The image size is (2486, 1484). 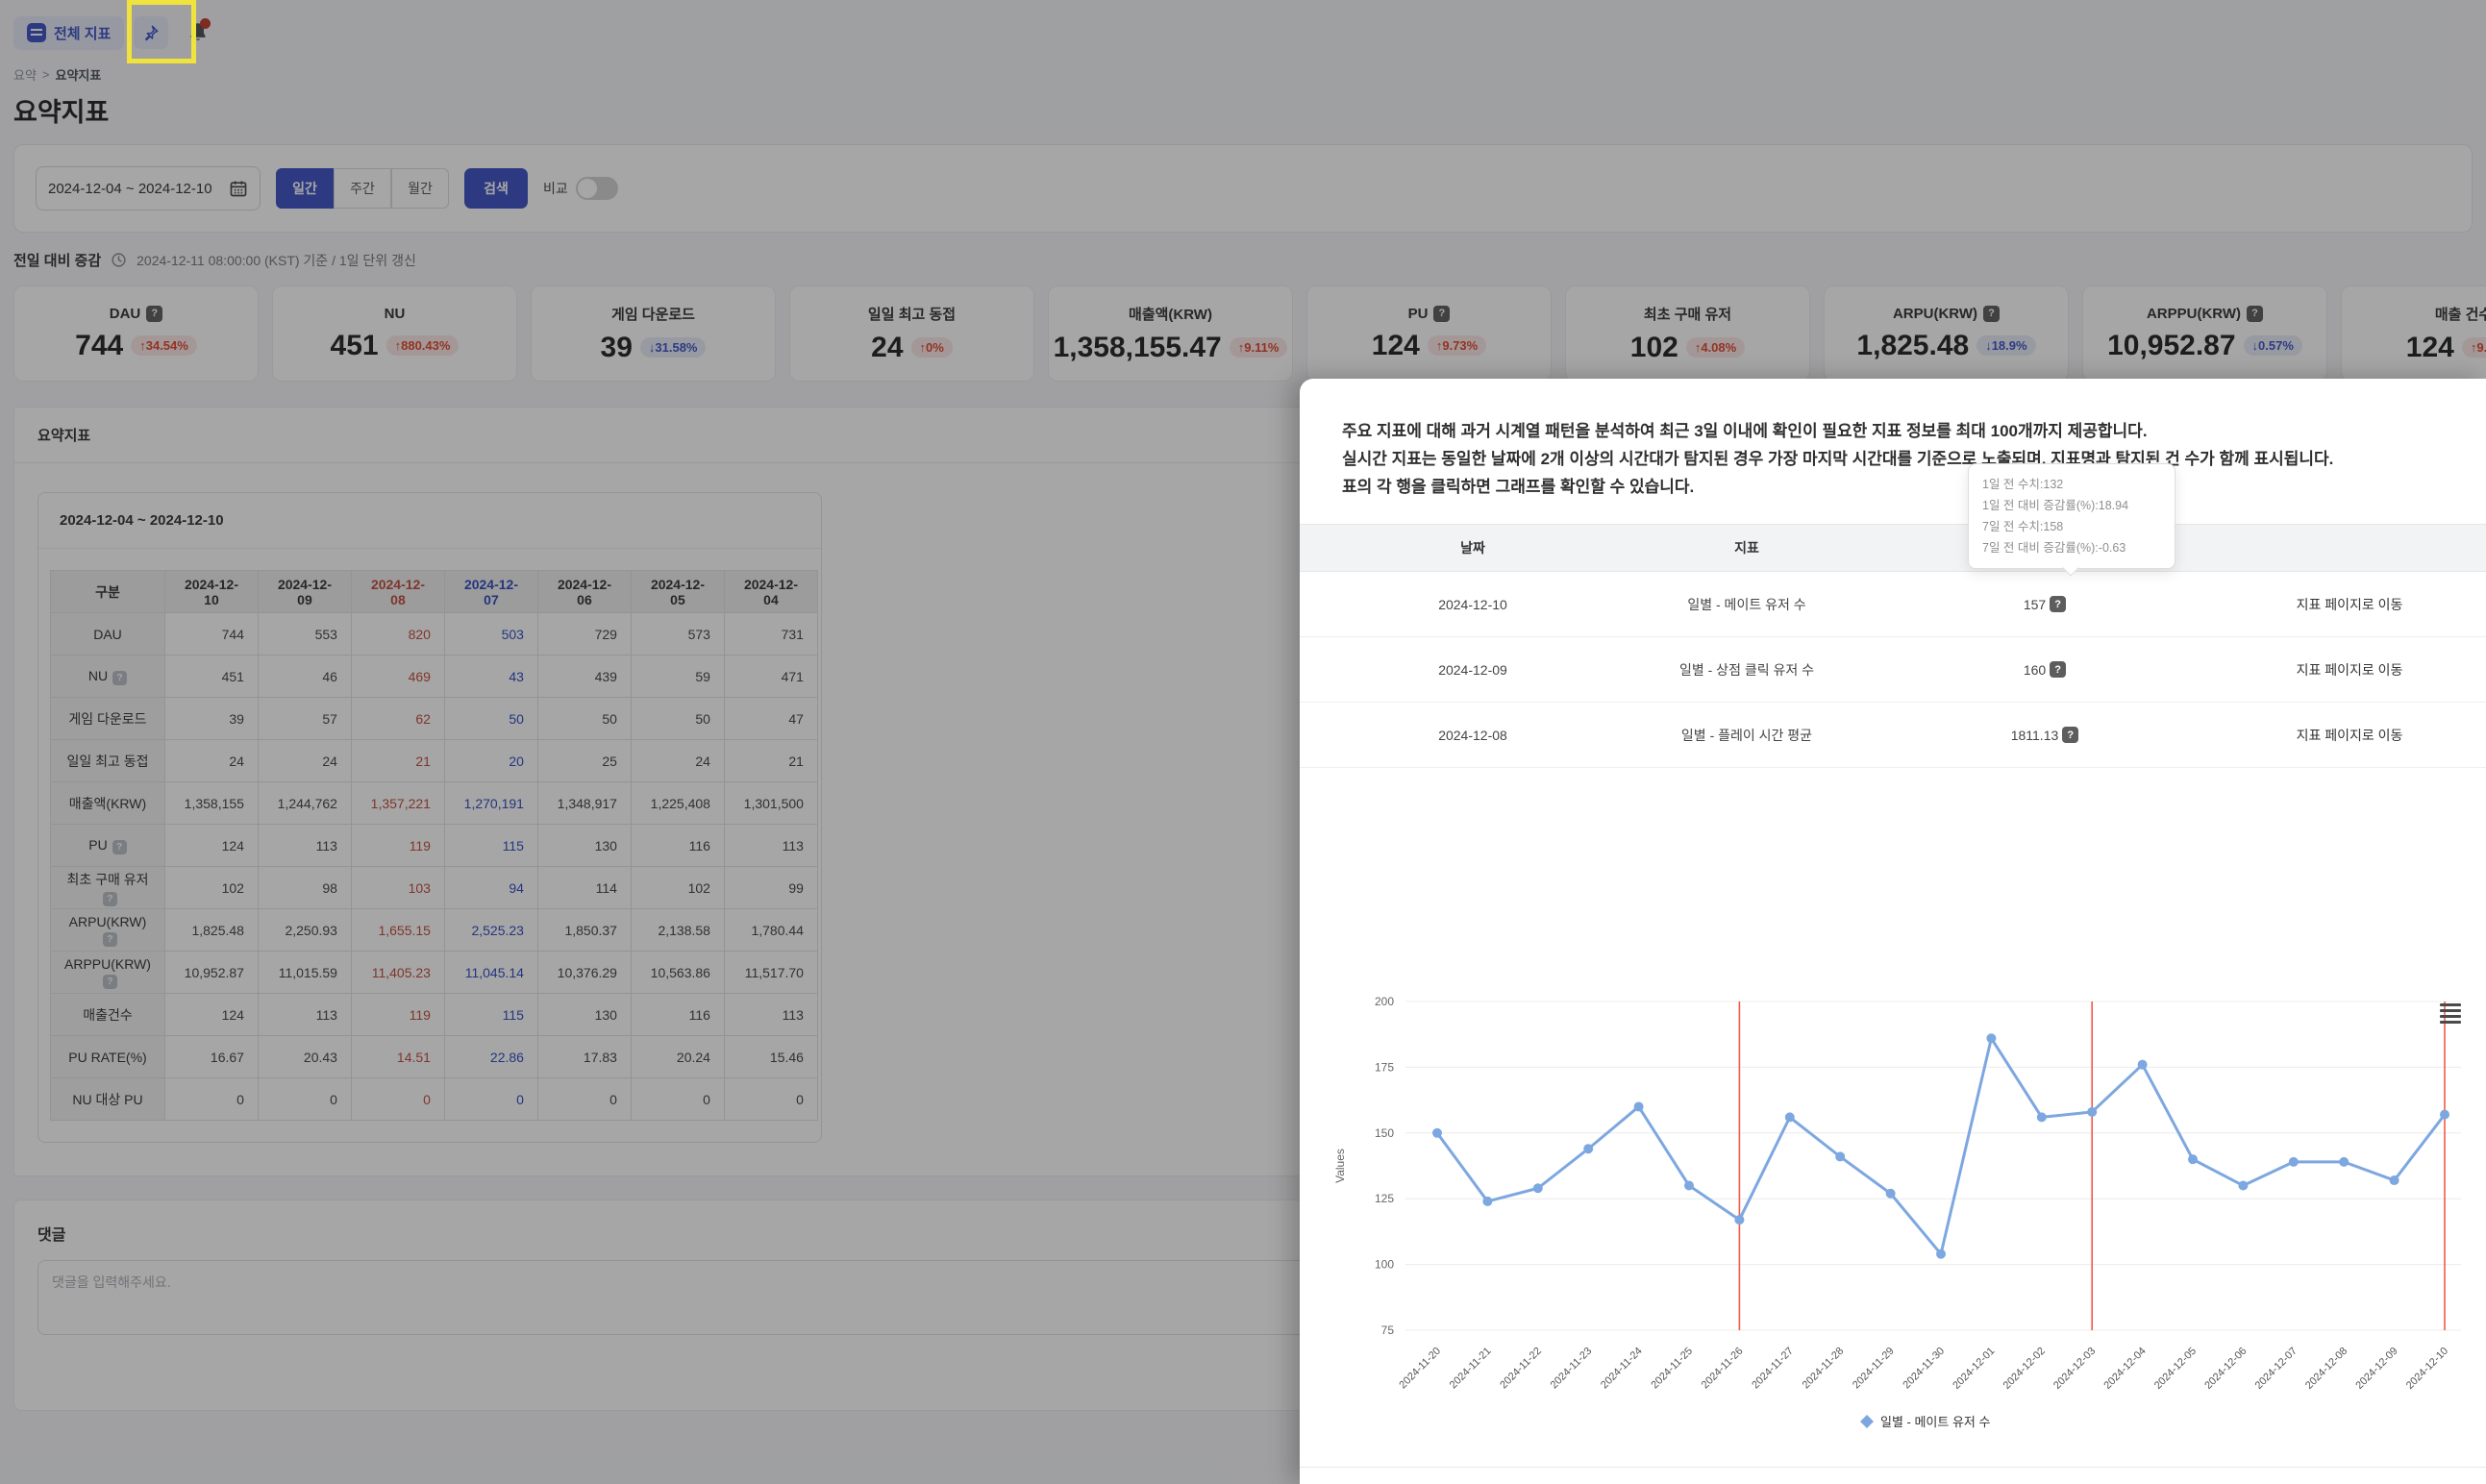 I want to click on insight-row-value: 1811.13?, so click(x=2045, y=735).